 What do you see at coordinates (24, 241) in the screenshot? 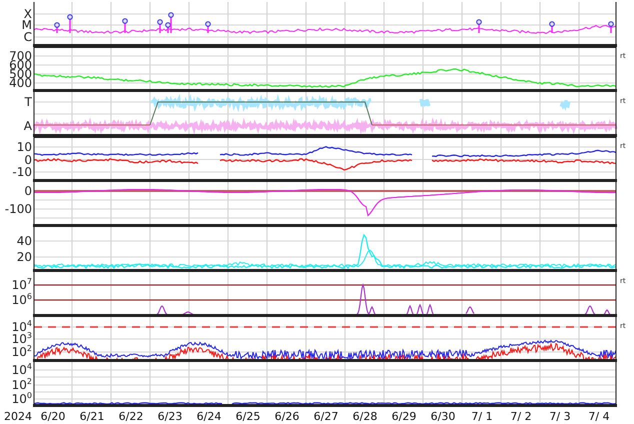
I see `axis-label: 40` at bounding box center [24, 241].